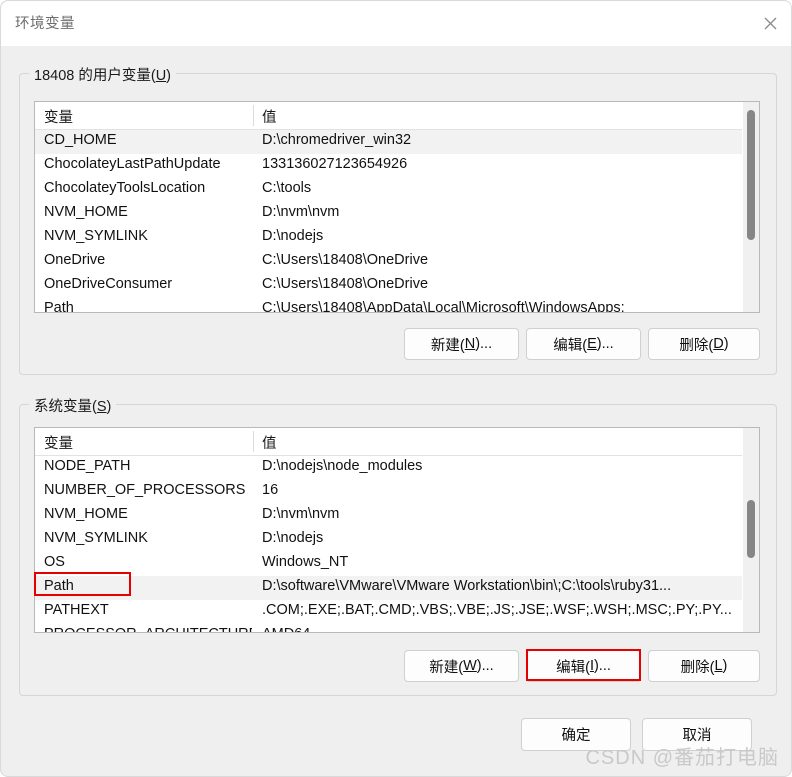 Image resolution: width=792 pixels, height=777 pixels. I want to click on close-icon, so click(770, 23).